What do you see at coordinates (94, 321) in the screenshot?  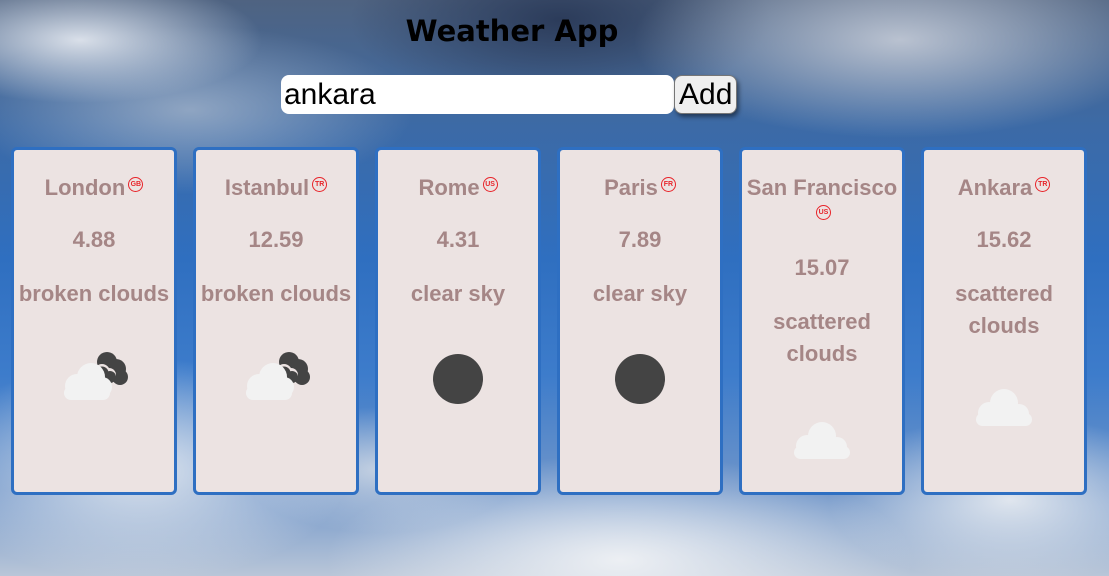 I see `weather-card: London GB 4.88 broken clouds` at bounding box center [94, 321].